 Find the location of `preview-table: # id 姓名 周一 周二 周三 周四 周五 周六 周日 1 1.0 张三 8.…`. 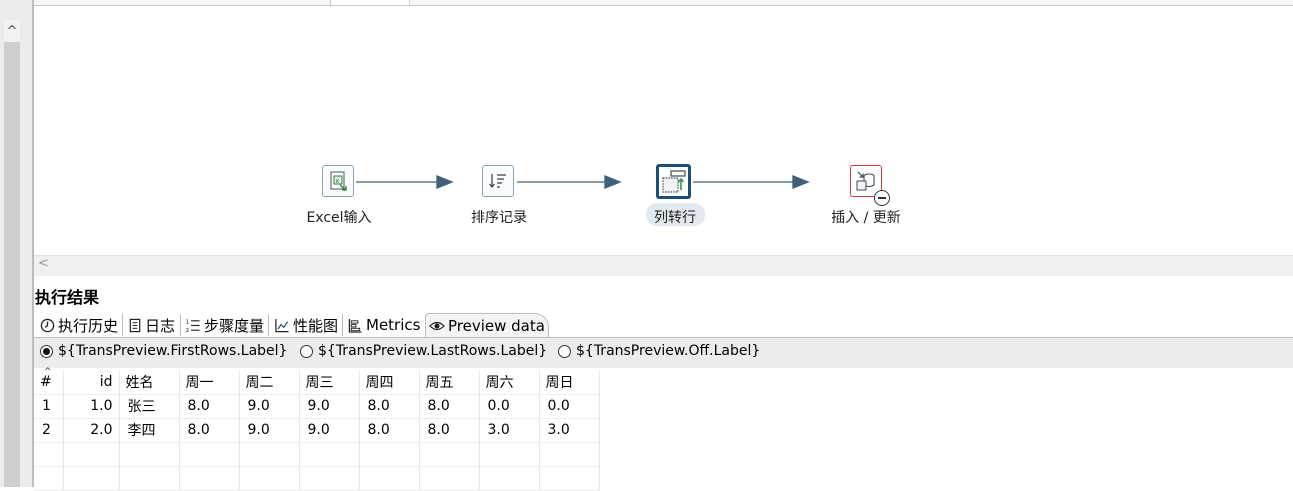

preview-table: # id 姓名 周一 周二 周三 周四 周五 周六 周日 1 1.0 张三 8.… is located at coordinates (317, 430).